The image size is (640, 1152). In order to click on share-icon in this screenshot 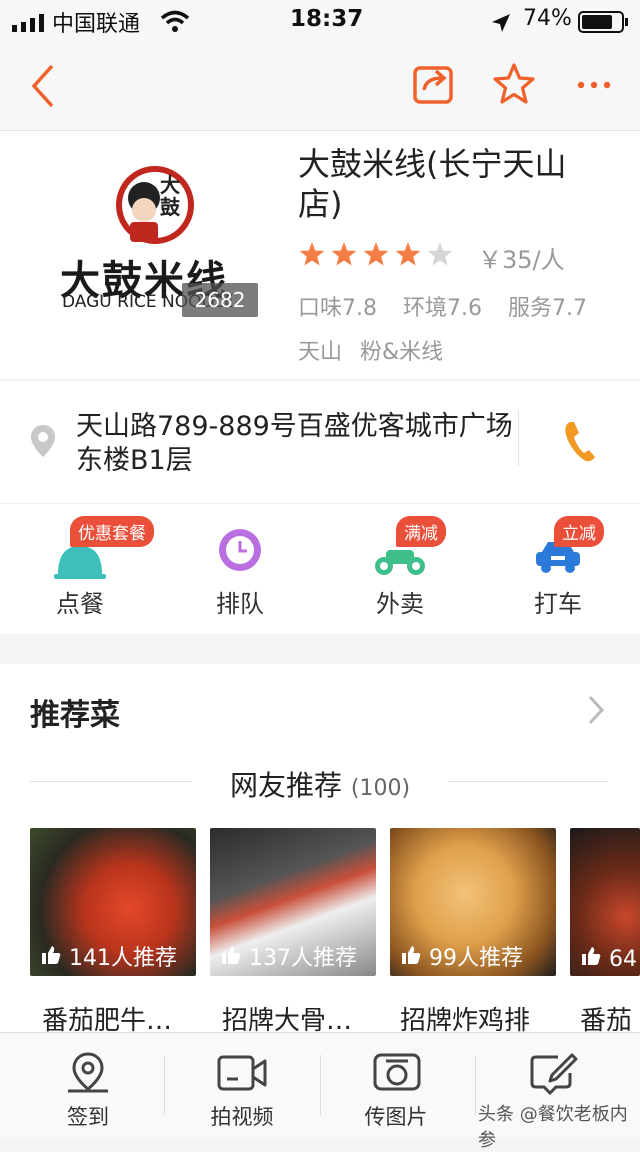, I will do `click(434, 84)`.